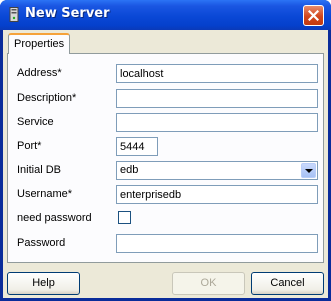  Describe the element at coordinates (217, 73) in the screenshot. I see `address-field` at that location.